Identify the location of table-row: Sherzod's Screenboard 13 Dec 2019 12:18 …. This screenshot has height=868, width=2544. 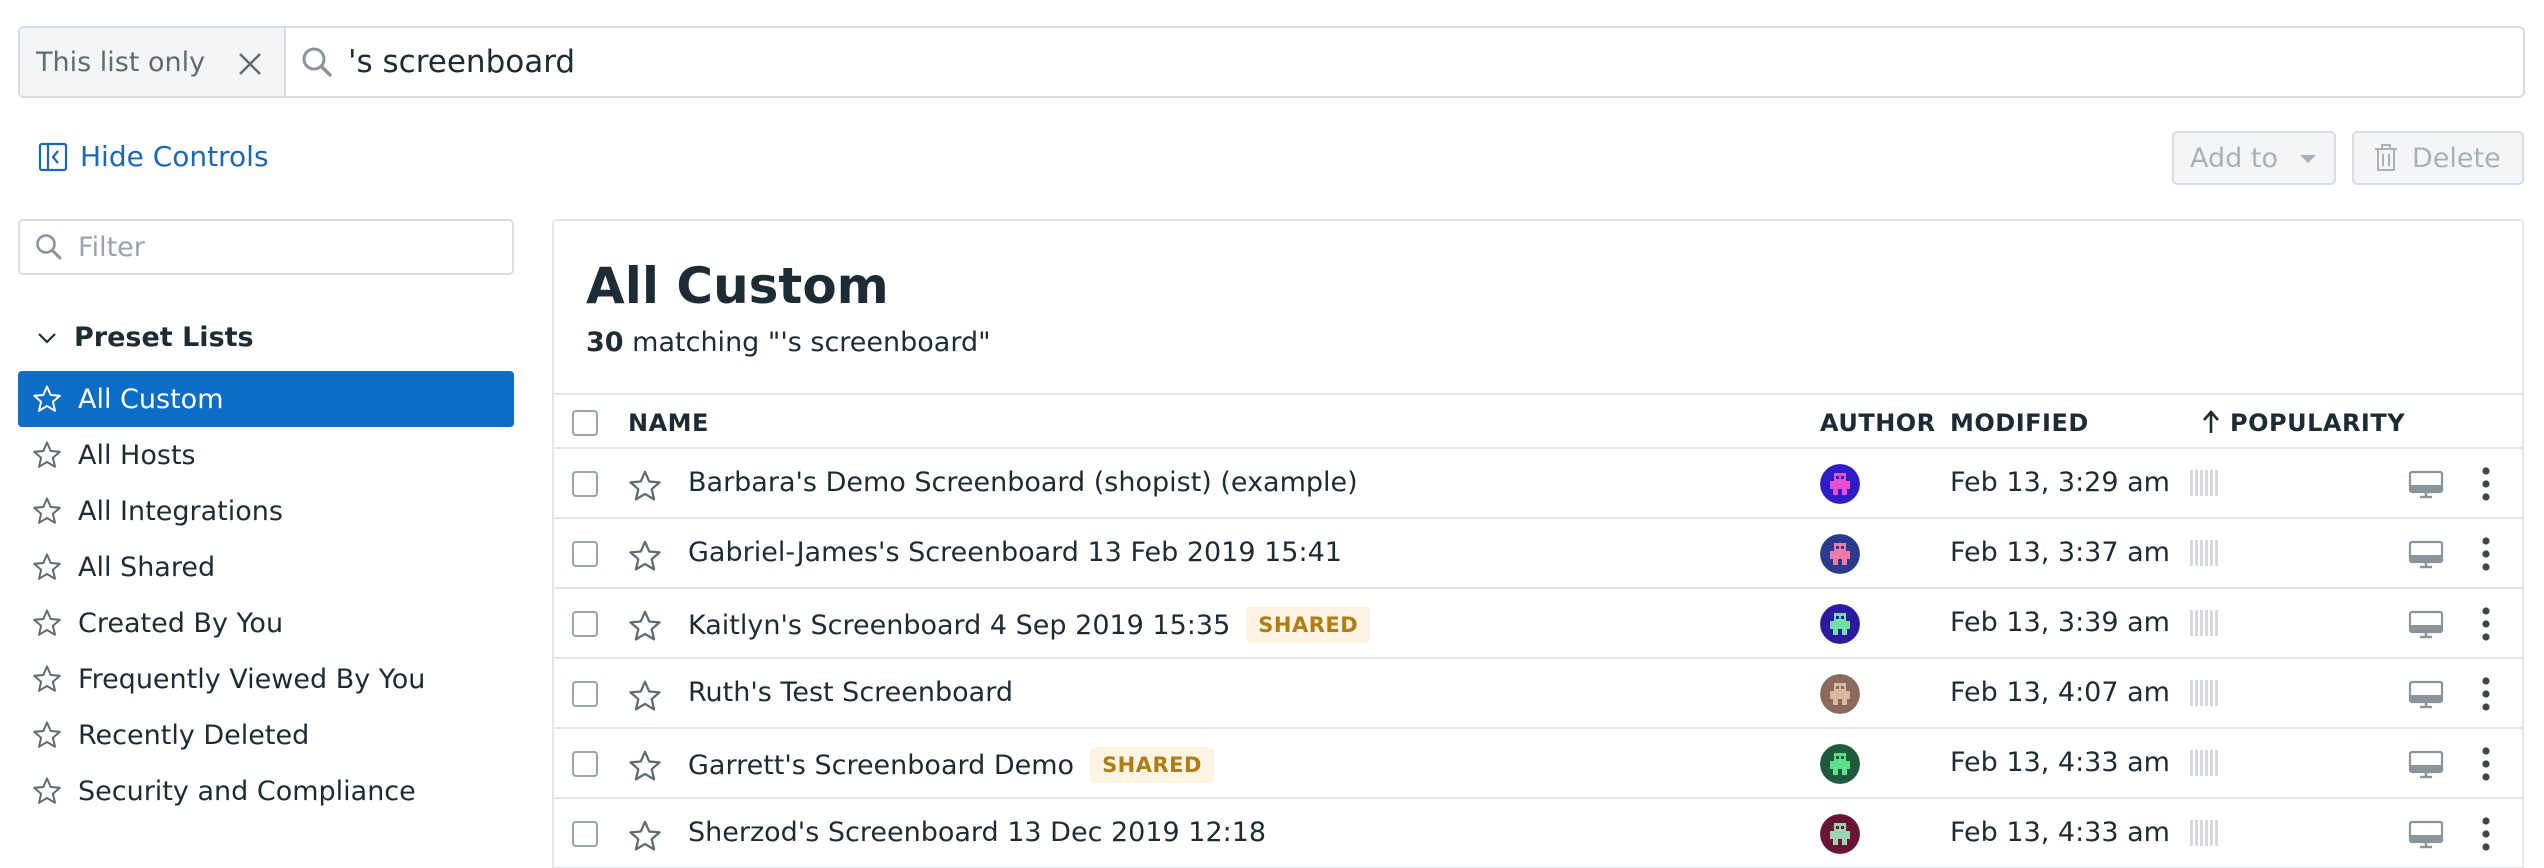
(1538, 833).